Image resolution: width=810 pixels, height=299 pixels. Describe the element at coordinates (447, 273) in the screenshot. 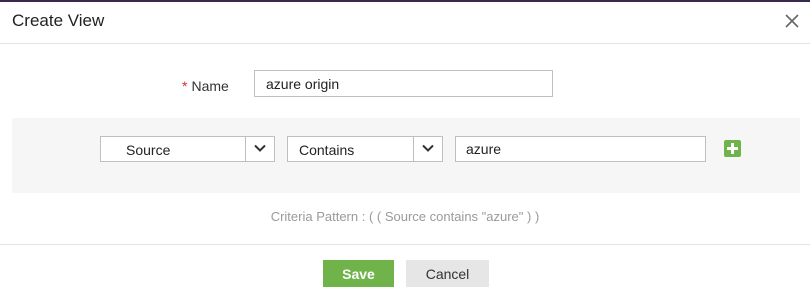

I see `cancel-button: Cancel` at that location.